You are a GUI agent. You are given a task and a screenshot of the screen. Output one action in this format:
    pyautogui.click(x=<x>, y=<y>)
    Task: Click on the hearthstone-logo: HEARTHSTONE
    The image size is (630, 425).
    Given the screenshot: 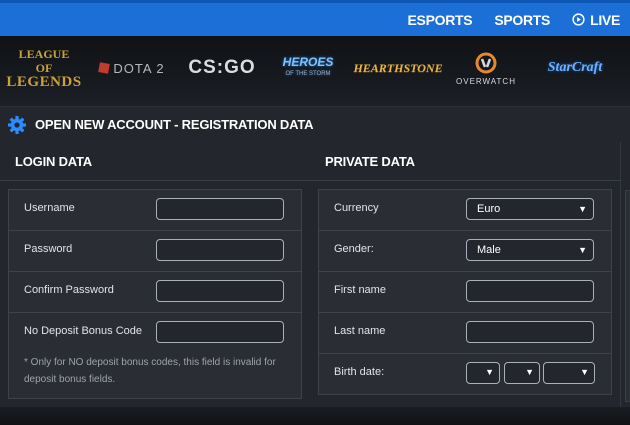 What is the action you would take?
    pyautogui.click(x=397, y=68)
    